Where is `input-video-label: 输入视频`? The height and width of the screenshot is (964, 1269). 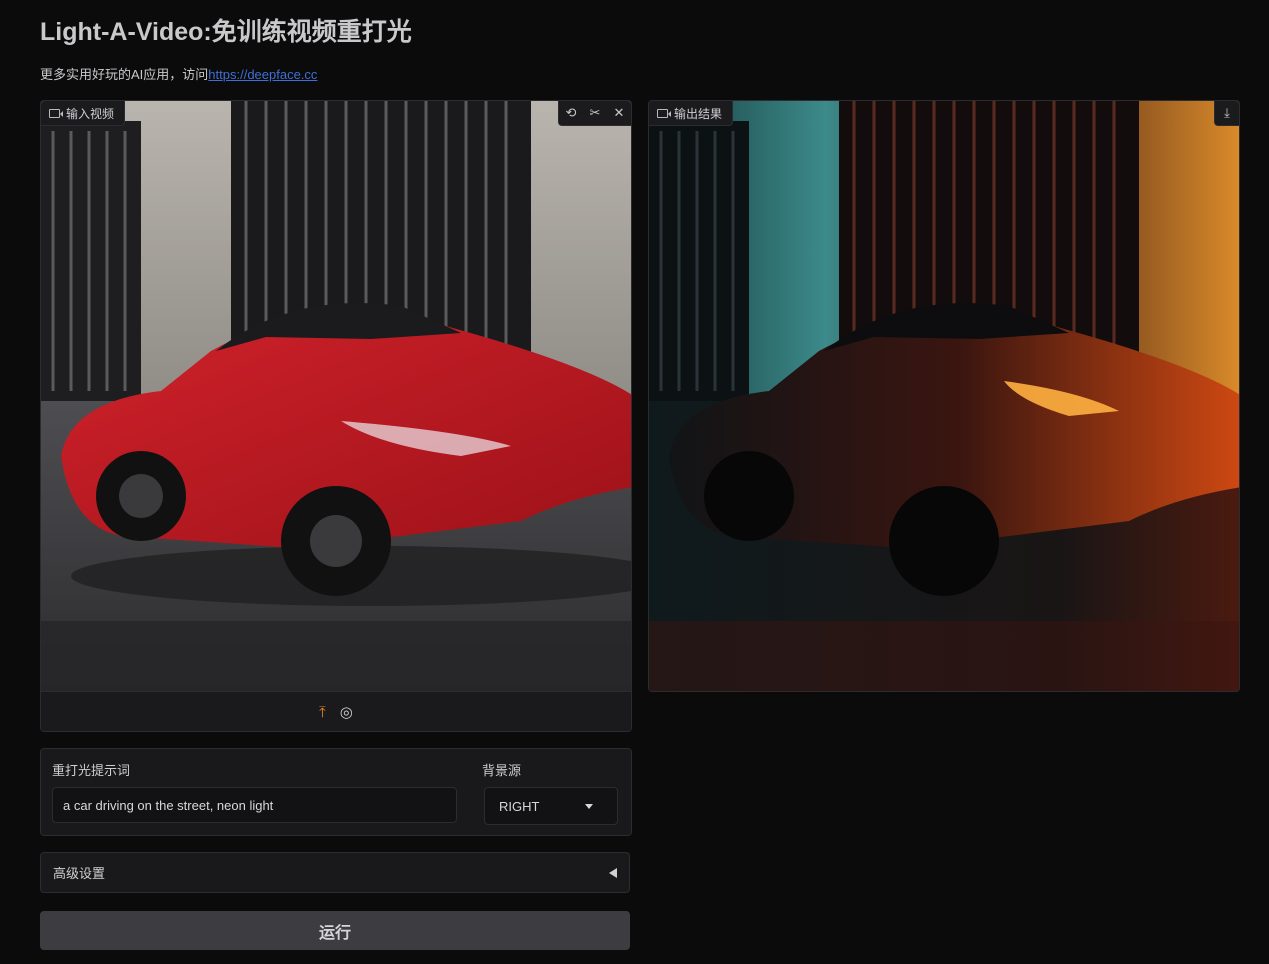 input-video-label: 输入视频 is located at coordinates (90, 113).